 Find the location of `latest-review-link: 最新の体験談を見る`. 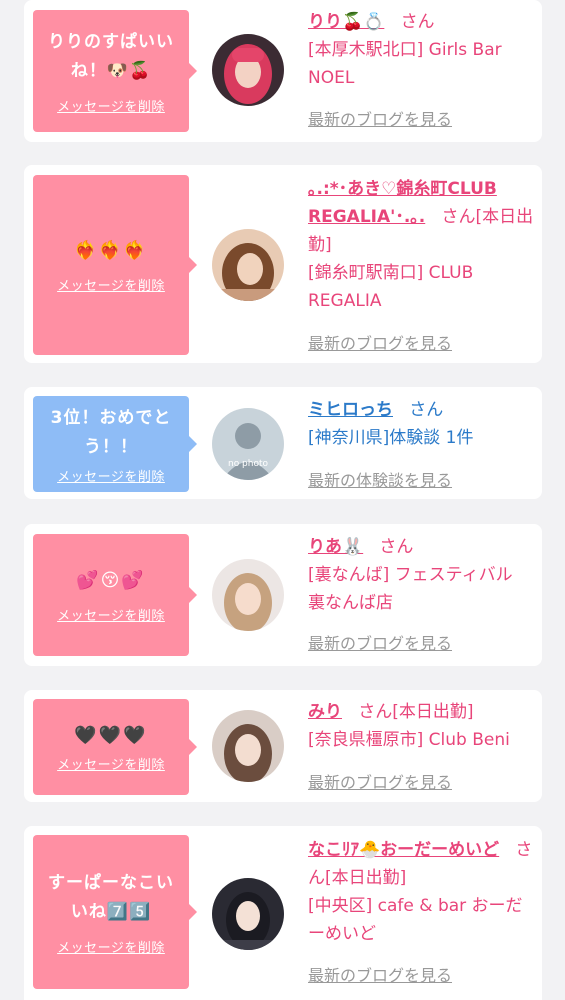

latest-review-link: 最新の体験談を見る is located at coordinates (380, 479).